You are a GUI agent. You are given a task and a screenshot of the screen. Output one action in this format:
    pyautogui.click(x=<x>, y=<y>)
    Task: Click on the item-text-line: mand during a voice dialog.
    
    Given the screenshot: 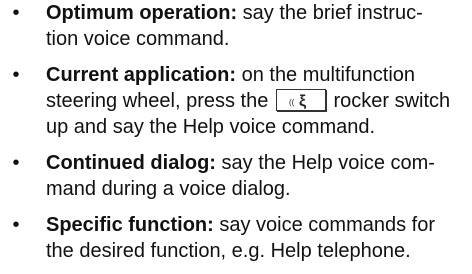 What is the action you would take?
    pyautogui.click(x=168, y=189)
    